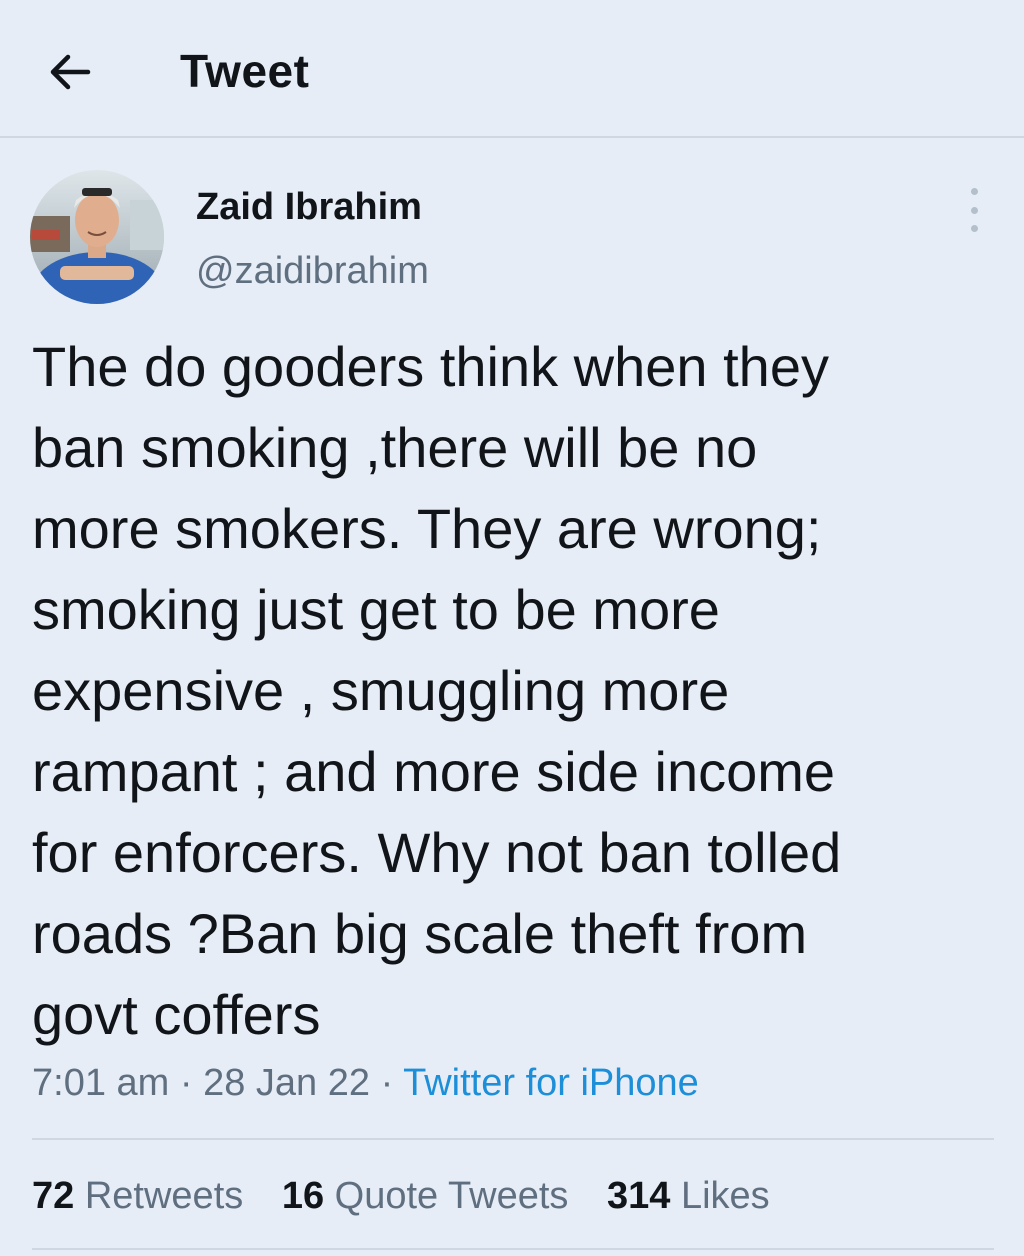  What do you see at coordinates (101, 1083) in the screenshot?
I see `tweet-time: 7:01 am` at bounding box center [101, 1083].